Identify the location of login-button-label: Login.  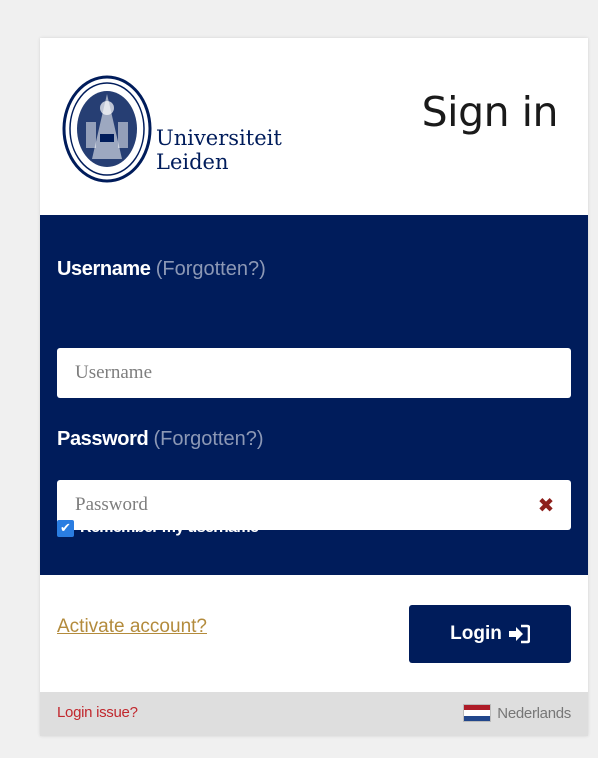
(476, 633).